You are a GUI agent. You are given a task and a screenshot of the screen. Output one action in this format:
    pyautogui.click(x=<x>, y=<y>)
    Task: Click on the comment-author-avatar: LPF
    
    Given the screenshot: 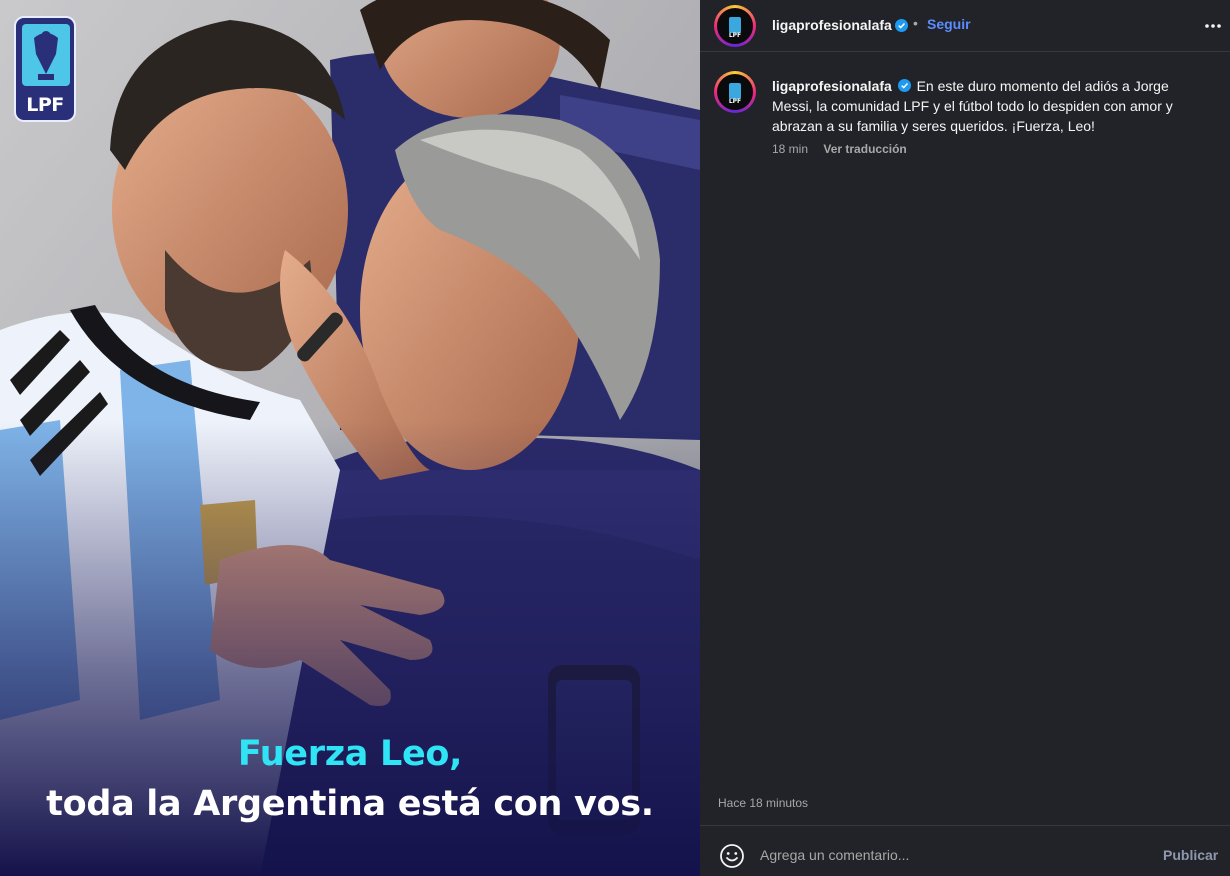 What is the action you would take?
    pyautogui.click(x=735, y=92)
    